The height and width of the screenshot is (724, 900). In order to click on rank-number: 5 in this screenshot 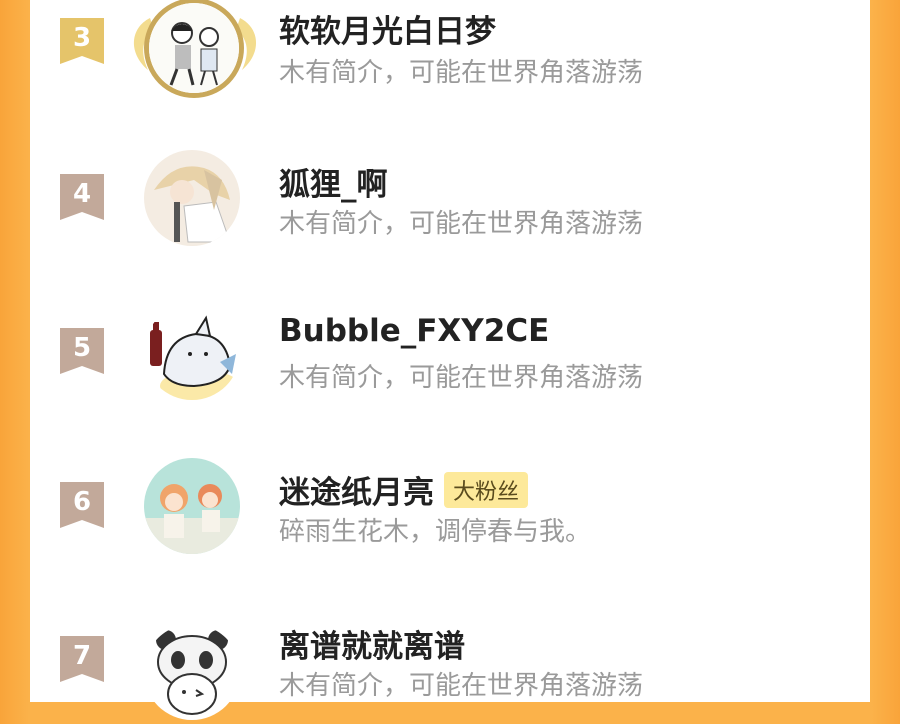, I will do `click(82, 348)`.